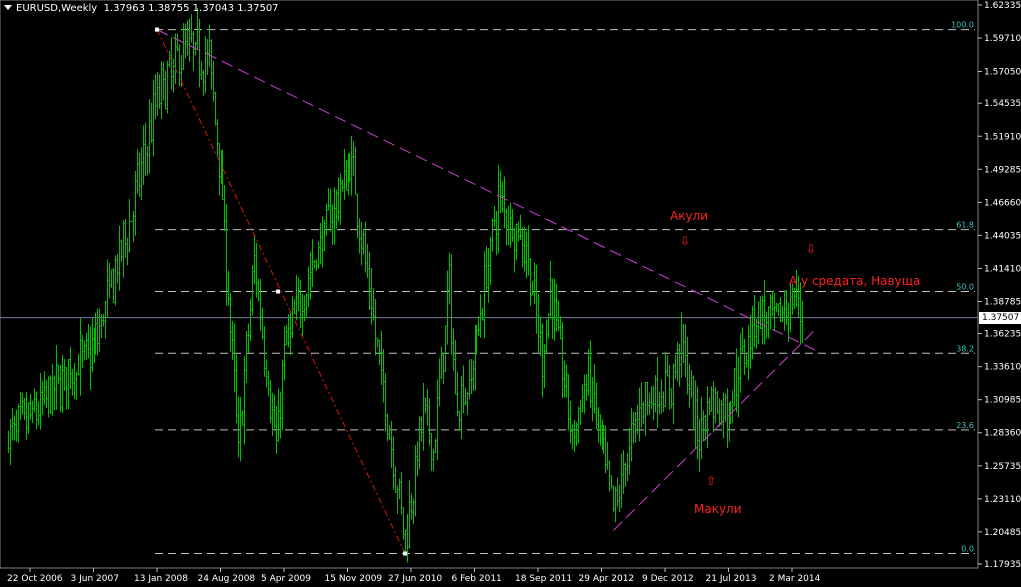 This screenshot has width=1021, height=587. What do you see at coordinates (962, 25) in the screenshot?
I see `fib-level-label: 100.0` at bounding box center [962, 25].